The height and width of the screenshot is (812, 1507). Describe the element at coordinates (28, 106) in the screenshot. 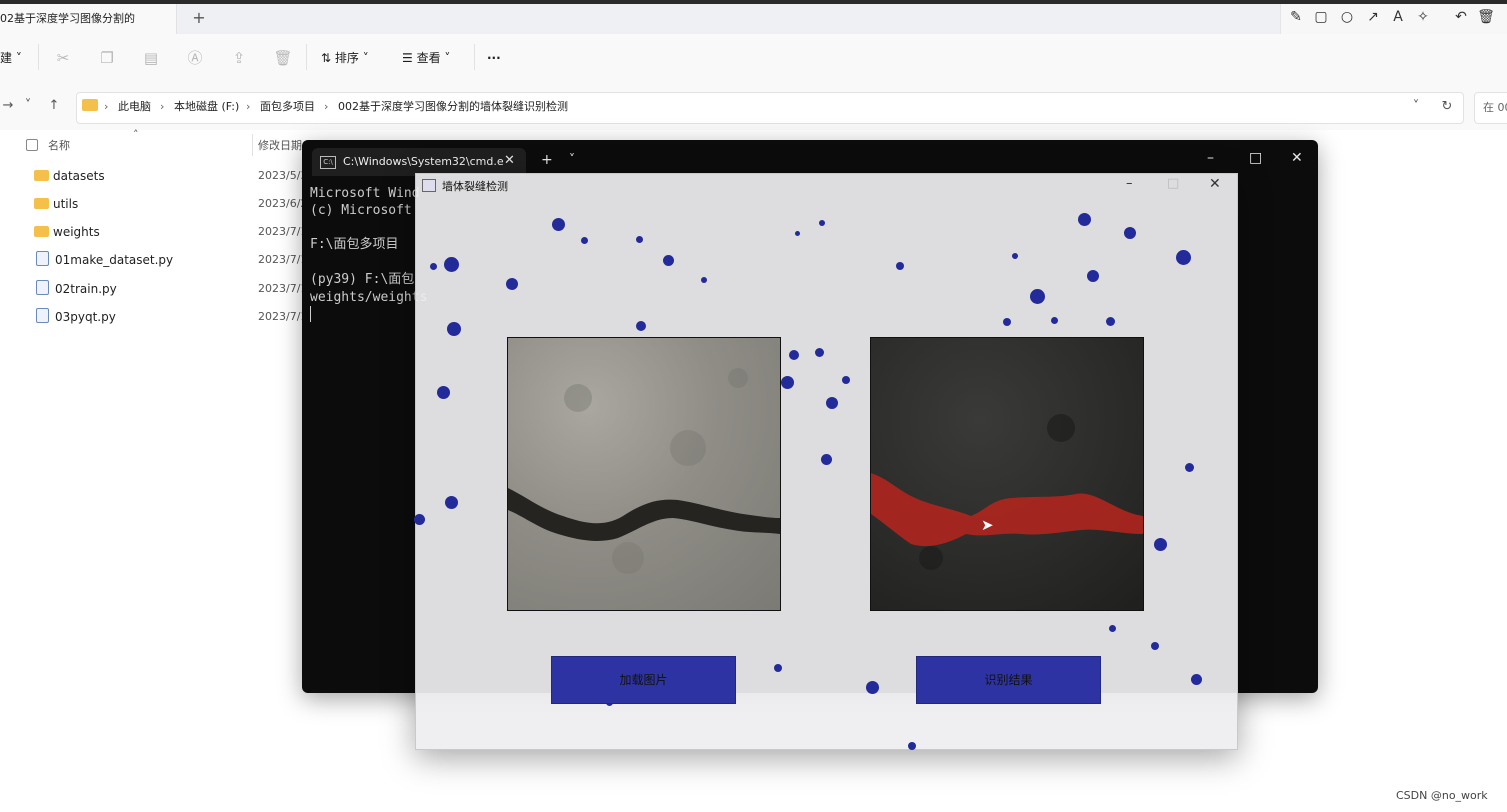

I see `recent-chevron-icon: ˅` at that location.